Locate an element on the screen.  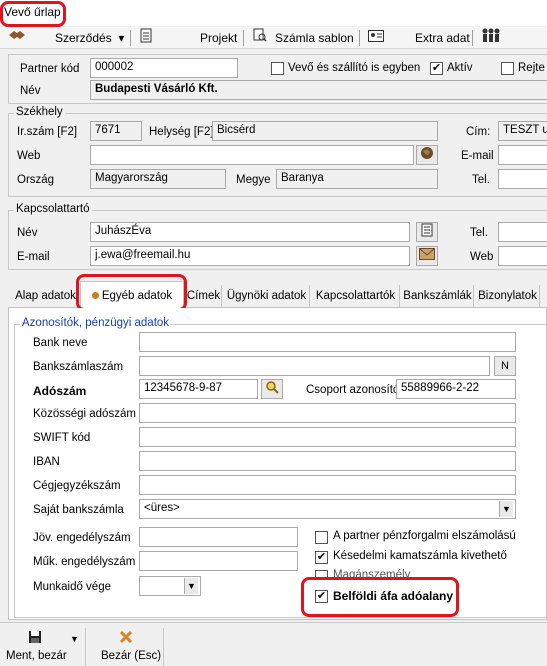
worktime-end-select: ▼ is located at coordinates (170, 586).